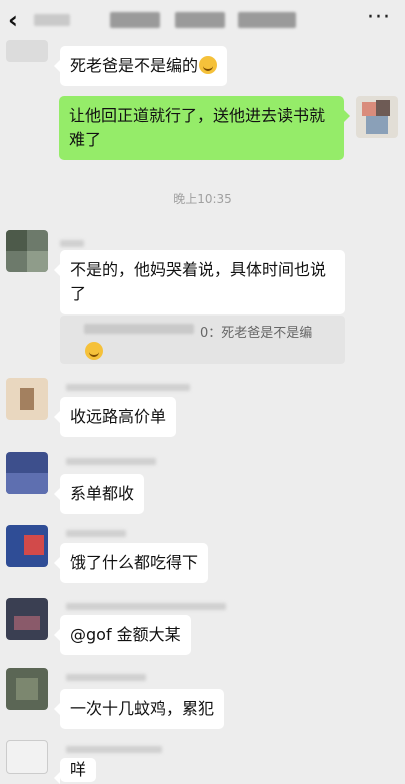 The width and height of the screenshot is (405, 784). I want to click on message-text: 不是的，他妈哭着说，具体时间也说了, so click(198, 281).